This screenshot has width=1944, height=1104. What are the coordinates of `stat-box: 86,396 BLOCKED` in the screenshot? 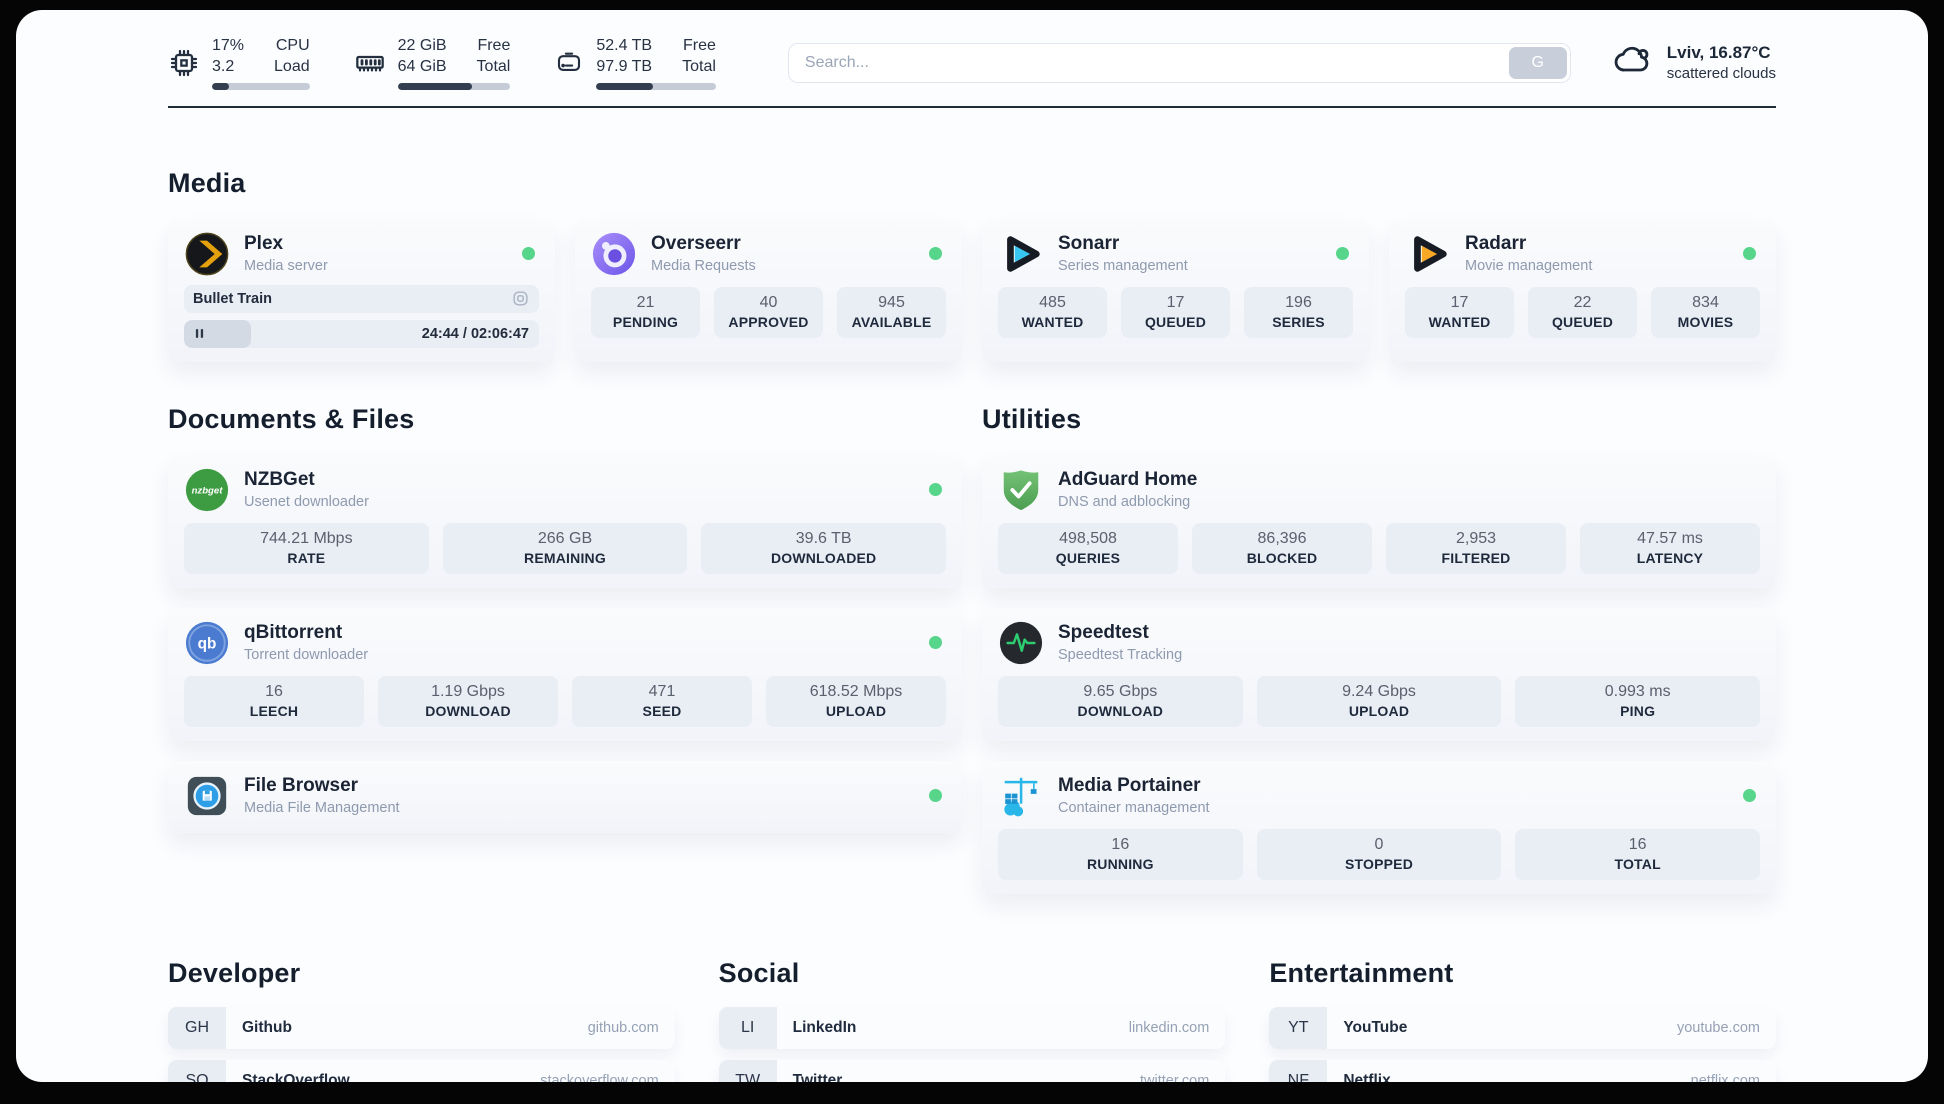 It's located at (1282, 548).